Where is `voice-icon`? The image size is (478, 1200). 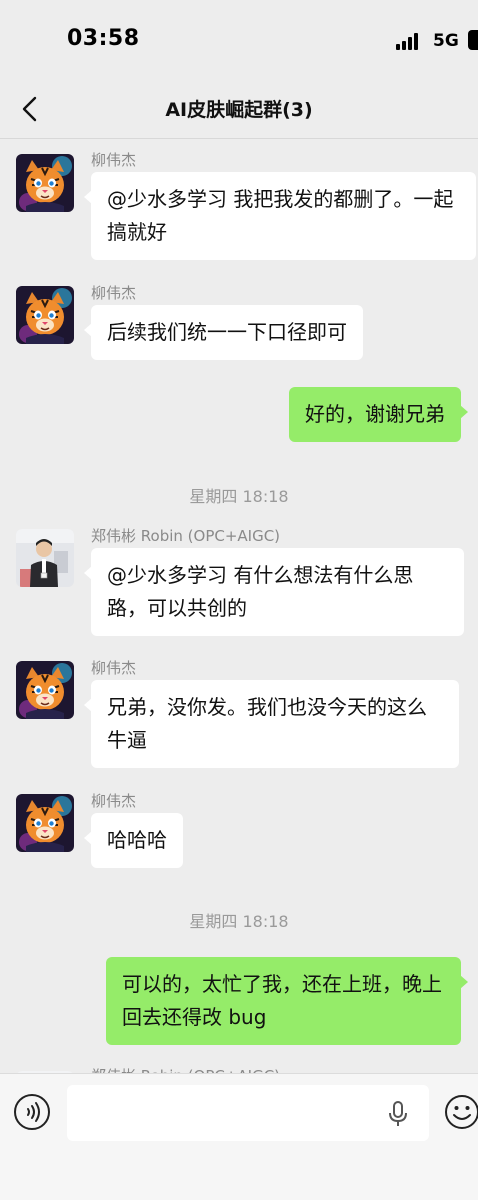 voice-icon is located at coordinates (33, 1112).